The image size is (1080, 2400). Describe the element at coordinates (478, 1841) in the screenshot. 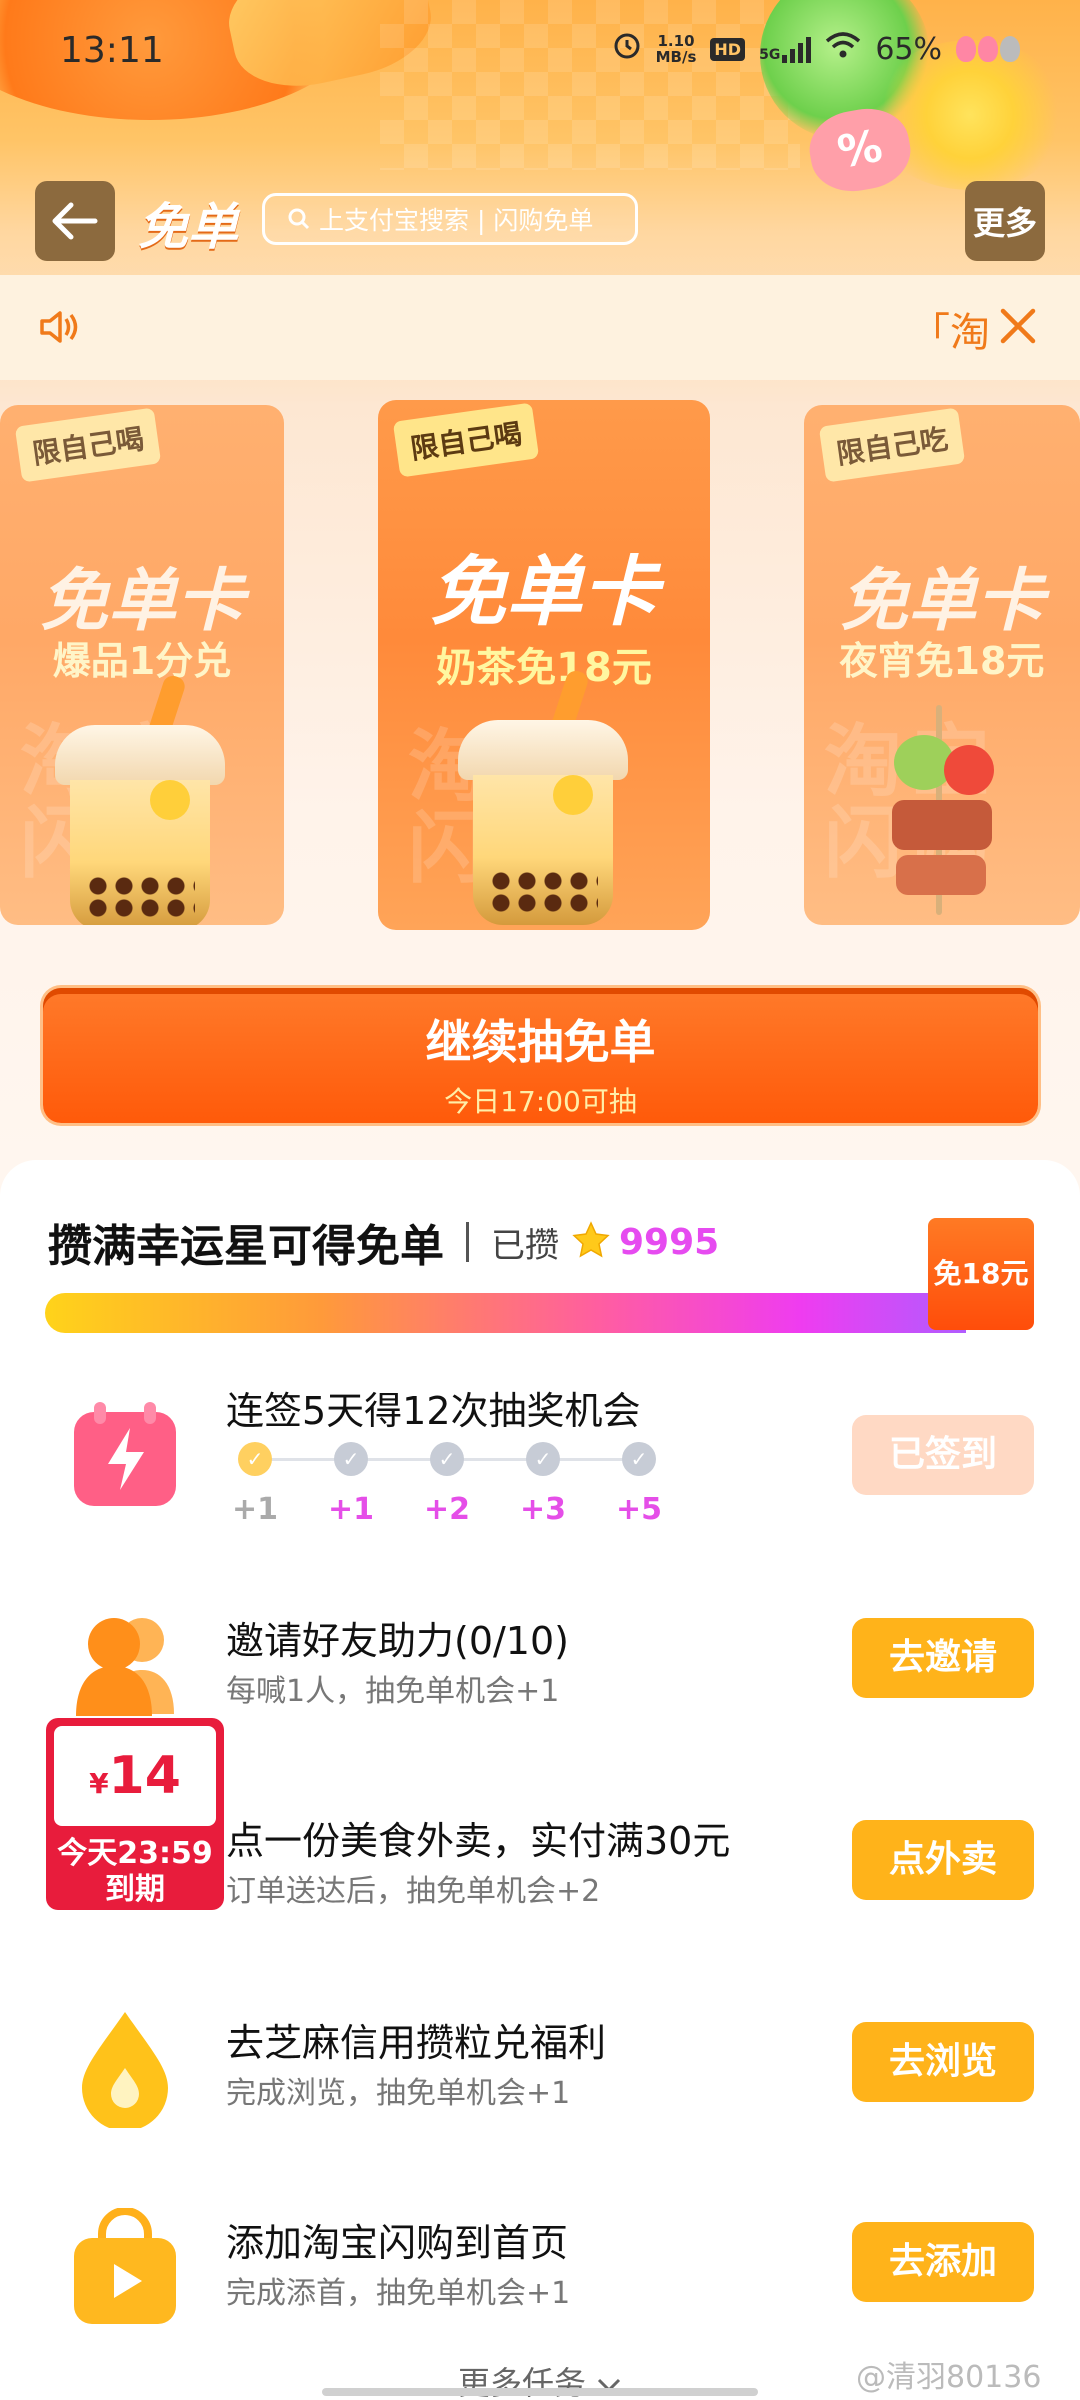

I see `task-title: 点一份美食外卖，实付满30元` at that location.